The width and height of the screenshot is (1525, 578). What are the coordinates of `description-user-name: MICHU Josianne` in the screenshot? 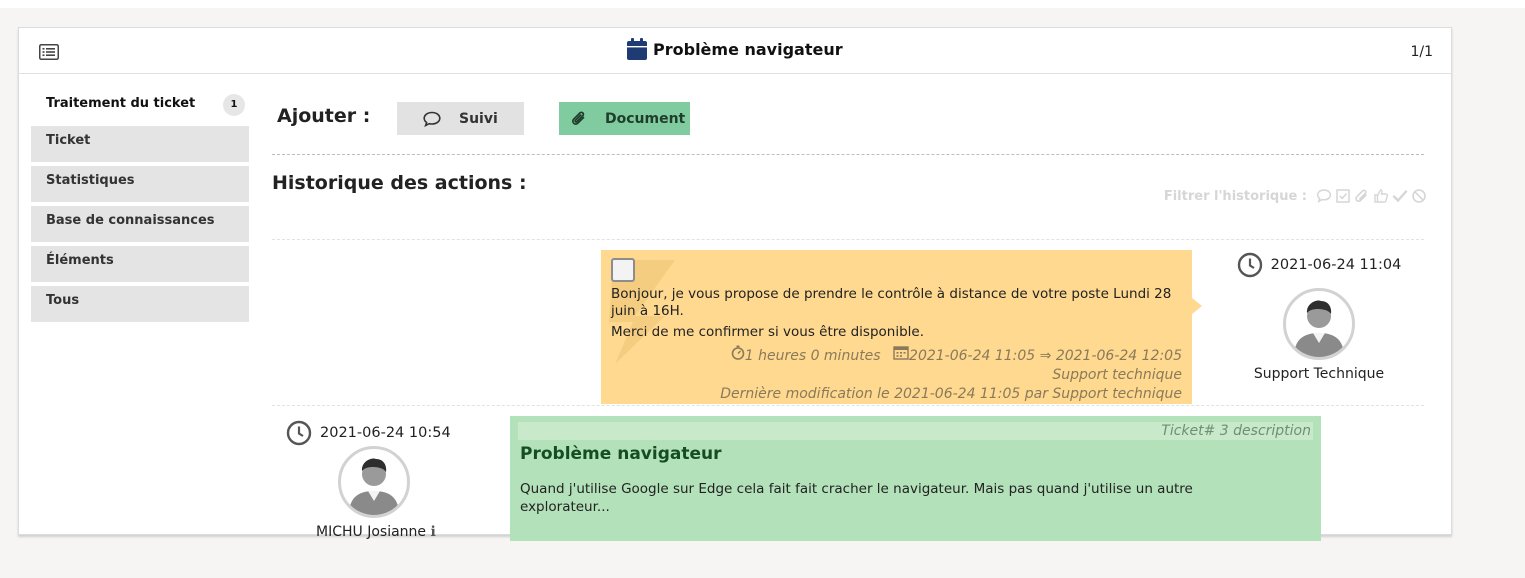 It's located at (371, 532).